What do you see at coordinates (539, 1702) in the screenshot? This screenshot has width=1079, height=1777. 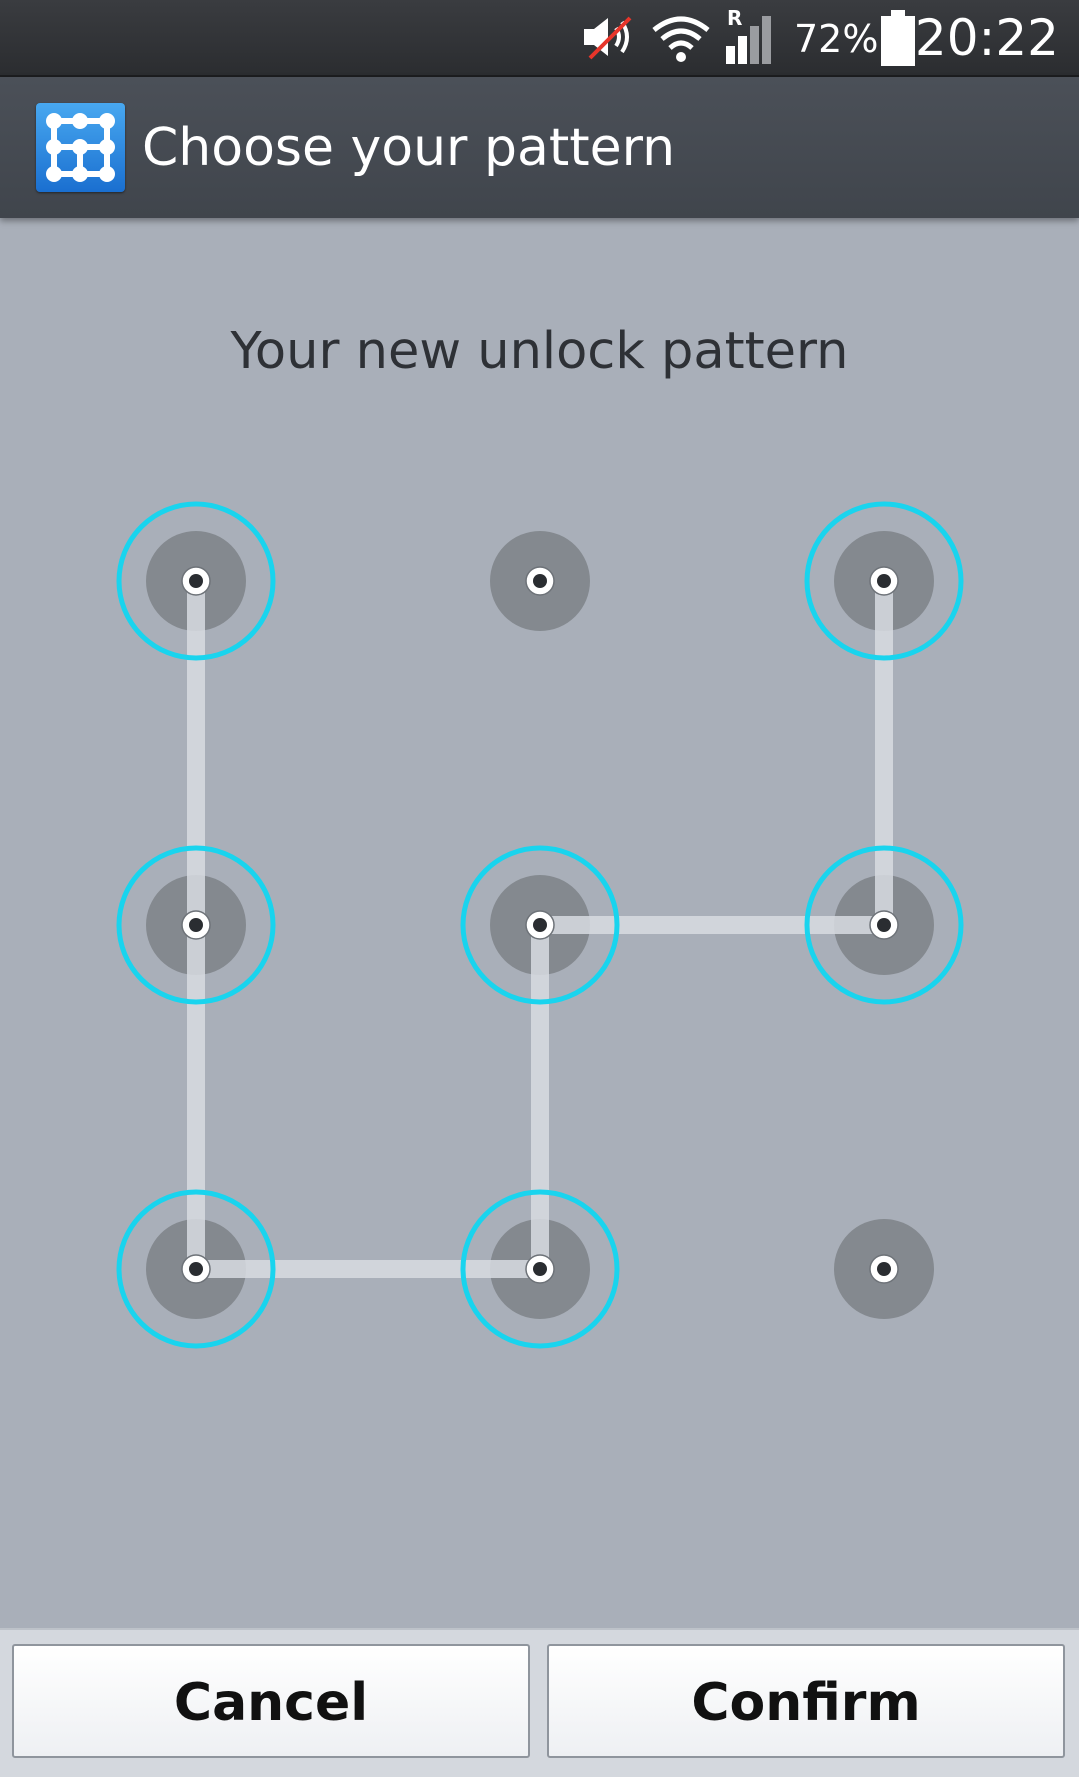 I see `button-bar: Cancel Confirm` at bounding box center [539, 1702].